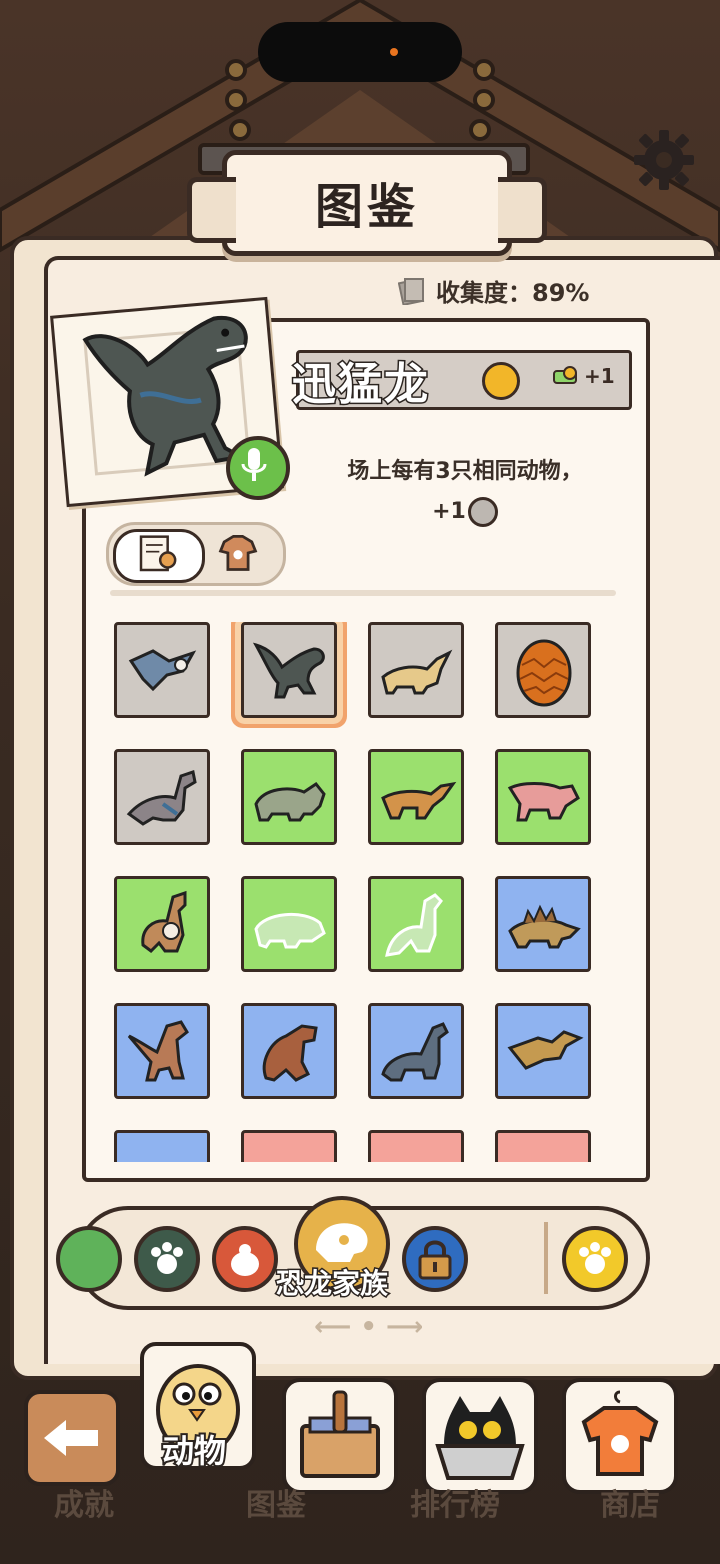 Image resolution: width=720 pixels, height=1564 pixels. I want to click on velociraptor-icon, so click(288, 670).